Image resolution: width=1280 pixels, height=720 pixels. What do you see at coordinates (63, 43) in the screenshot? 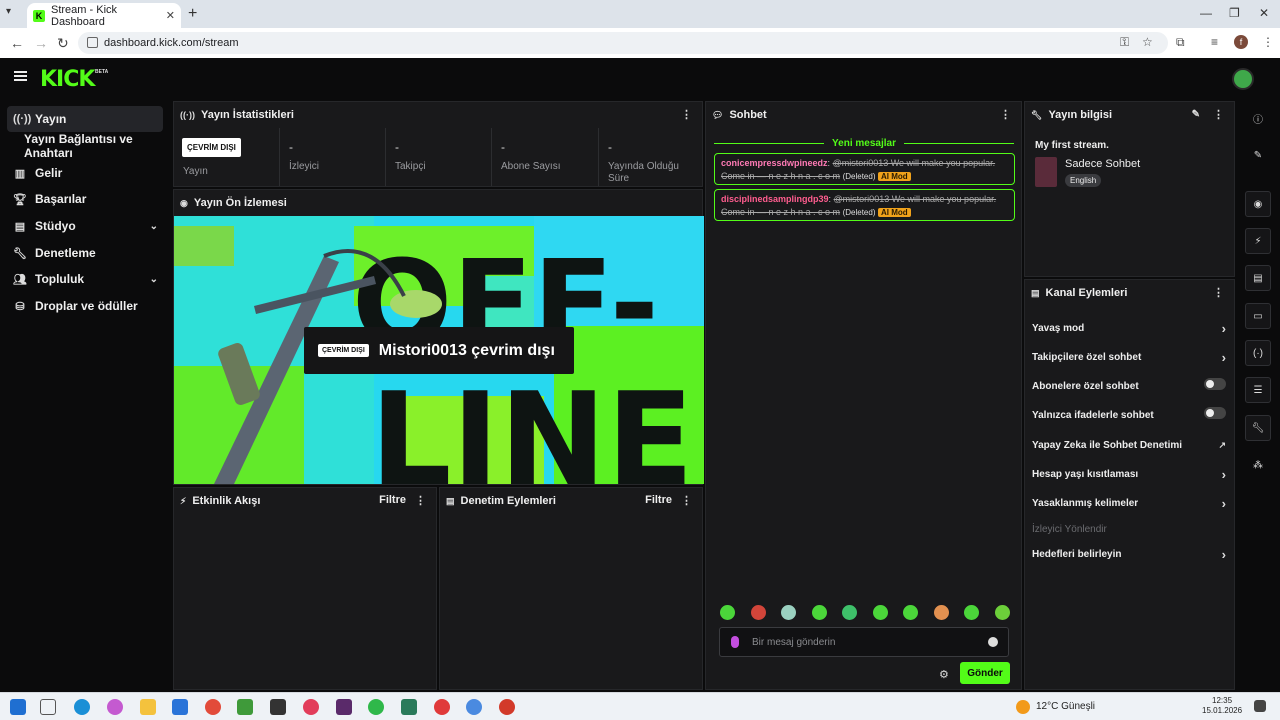
I see `reload-icon: ↻` at bounding box center [63, 43].